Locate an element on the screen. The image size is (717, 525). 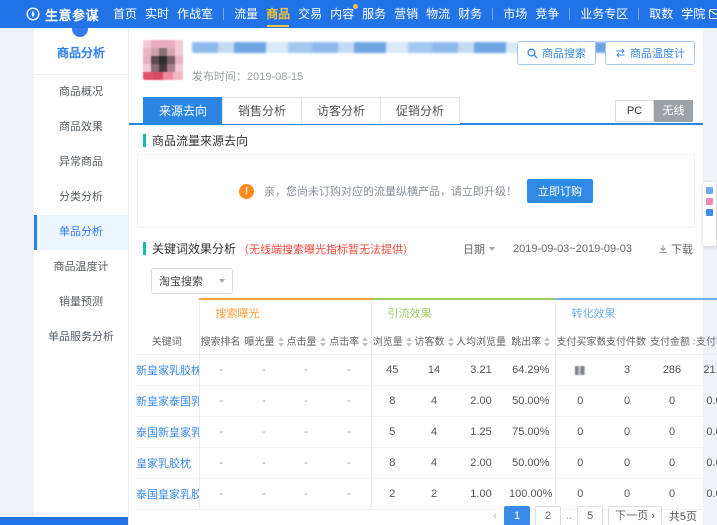
pagination-page: 2 is located at coordinates (548, 515).